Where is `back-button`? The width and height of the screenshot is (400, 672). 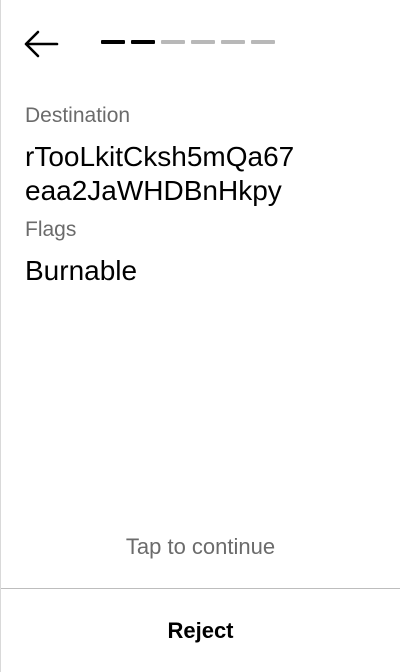 back-button is located at coordinates (41, 44).